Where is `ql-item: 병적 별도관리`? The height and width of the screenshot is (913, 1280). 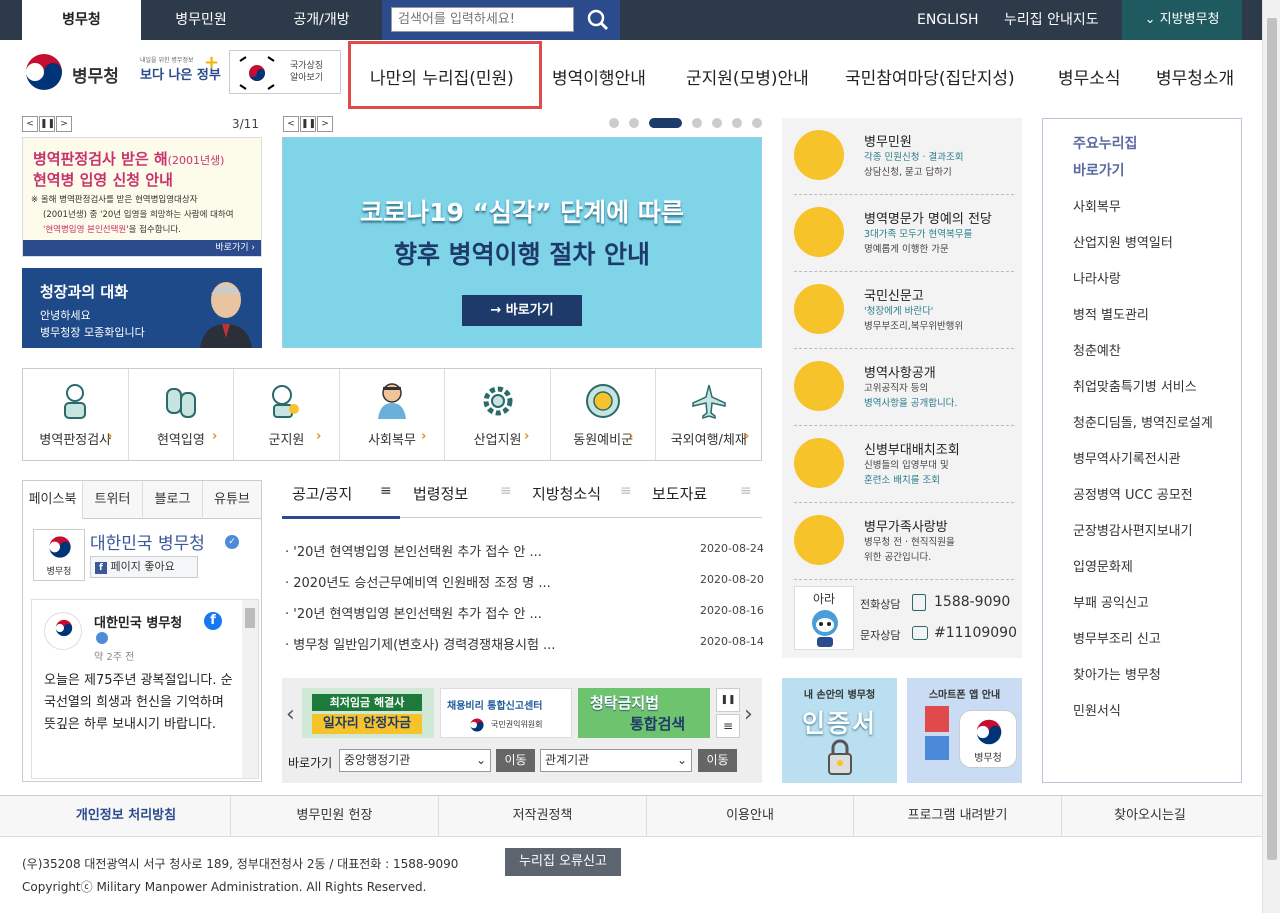
ql-item: 병적 별도관리 is located at coordinates (1111, 313).